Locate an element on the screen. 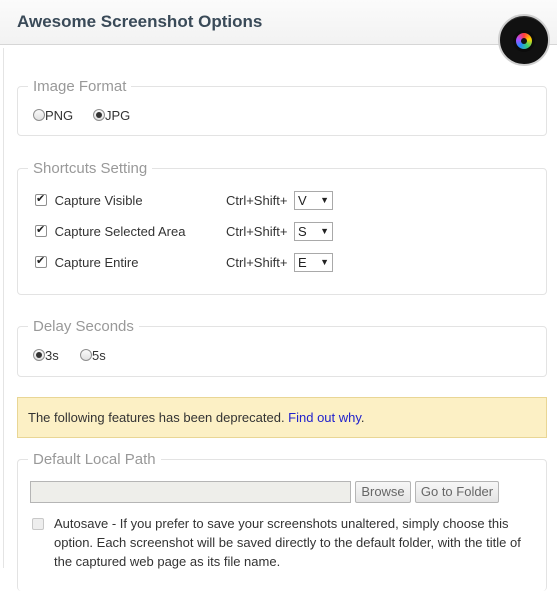  camera-lens-icon is located at coordinates (524, 40).